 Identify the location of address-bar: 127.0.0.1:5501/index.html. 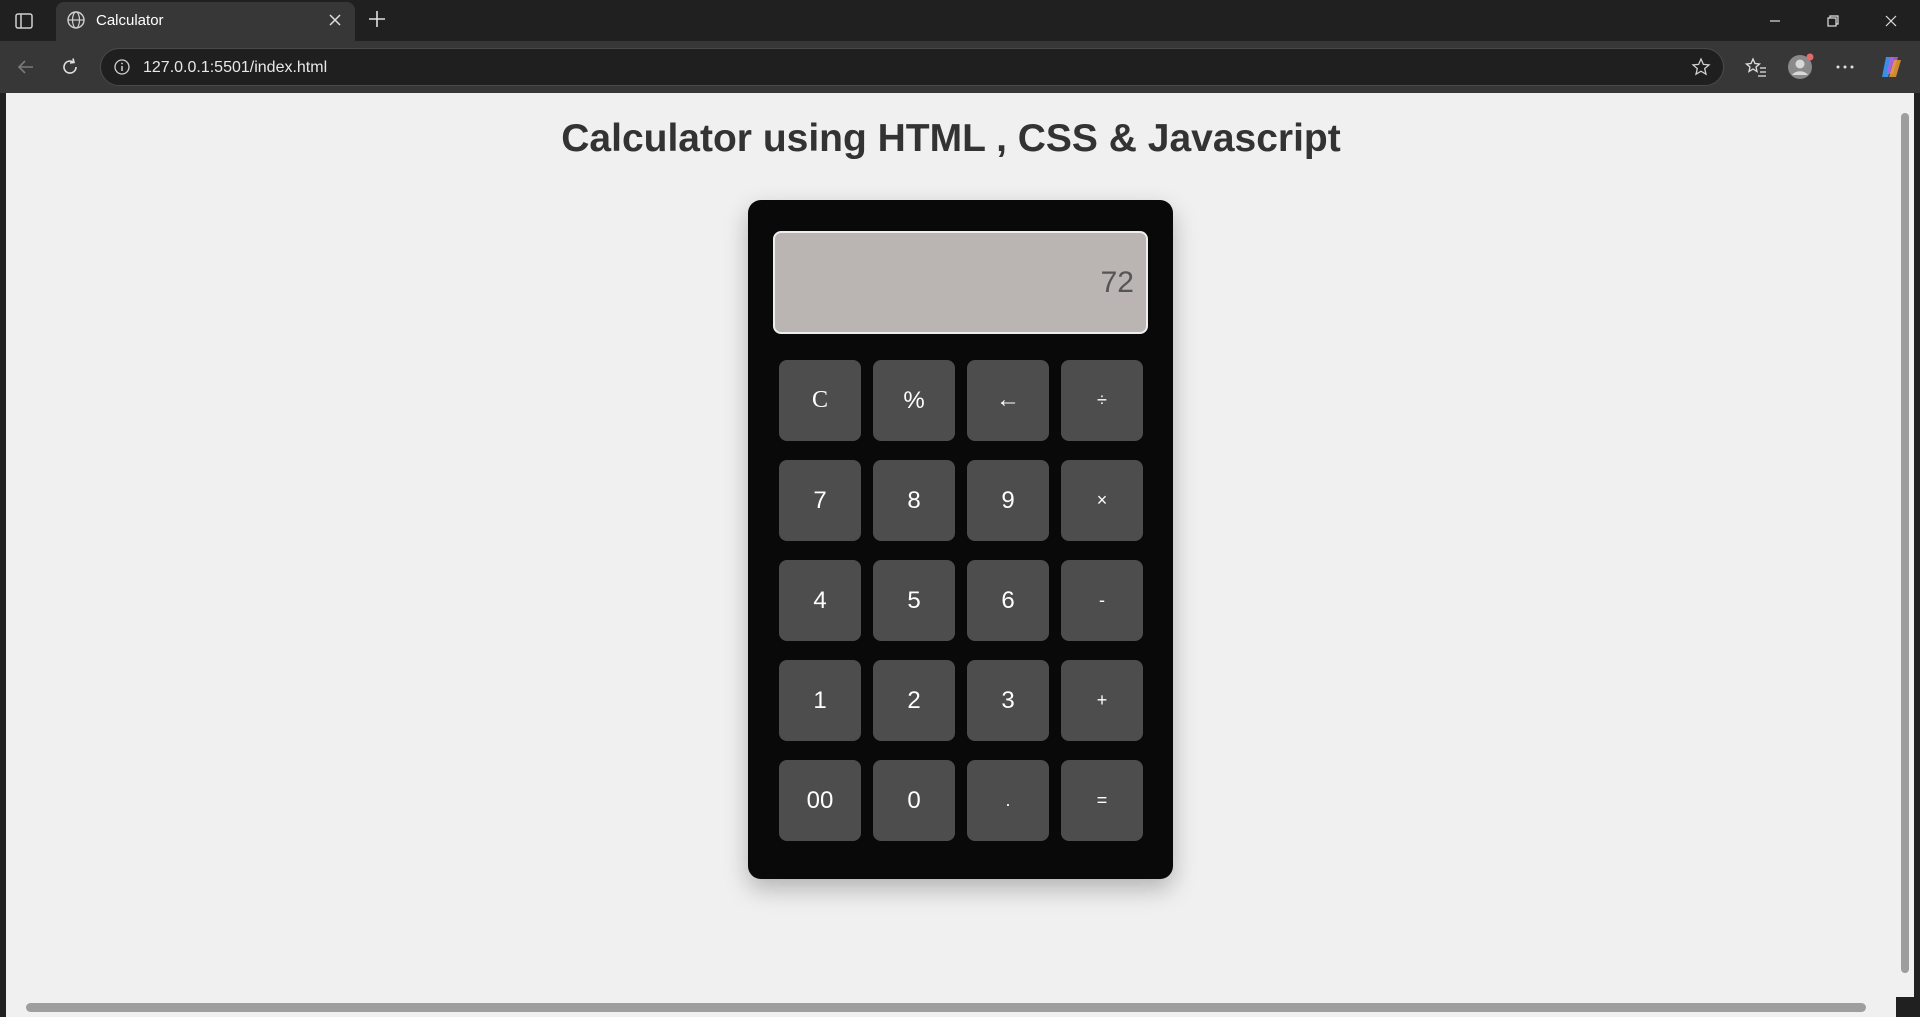
(912, 67).